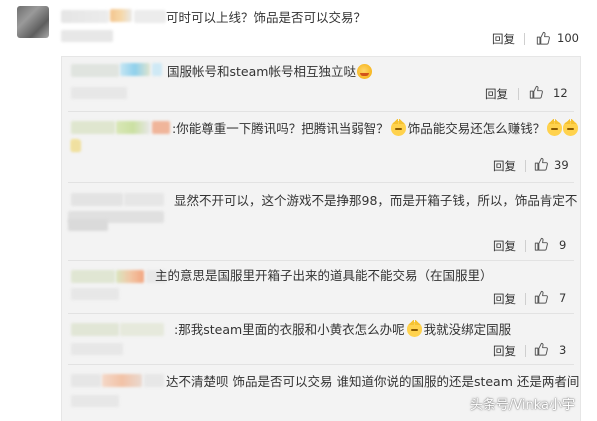  I want to click on reply-item: 国服帐号和steam帐号相互独立哒 回复 12, so click(321, 84).